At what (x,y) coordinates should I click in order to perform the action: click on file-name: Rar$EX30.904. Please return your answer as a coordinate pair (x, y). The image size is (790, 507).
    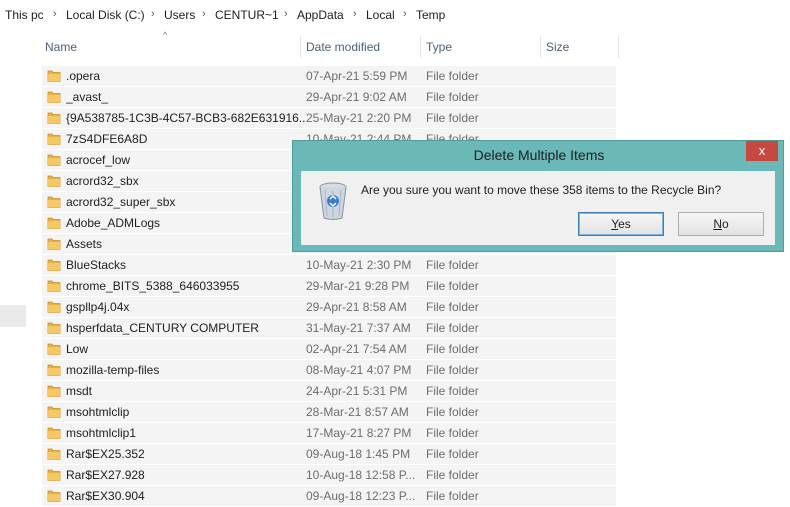
    Looking at the image, I should click on (105, 496).